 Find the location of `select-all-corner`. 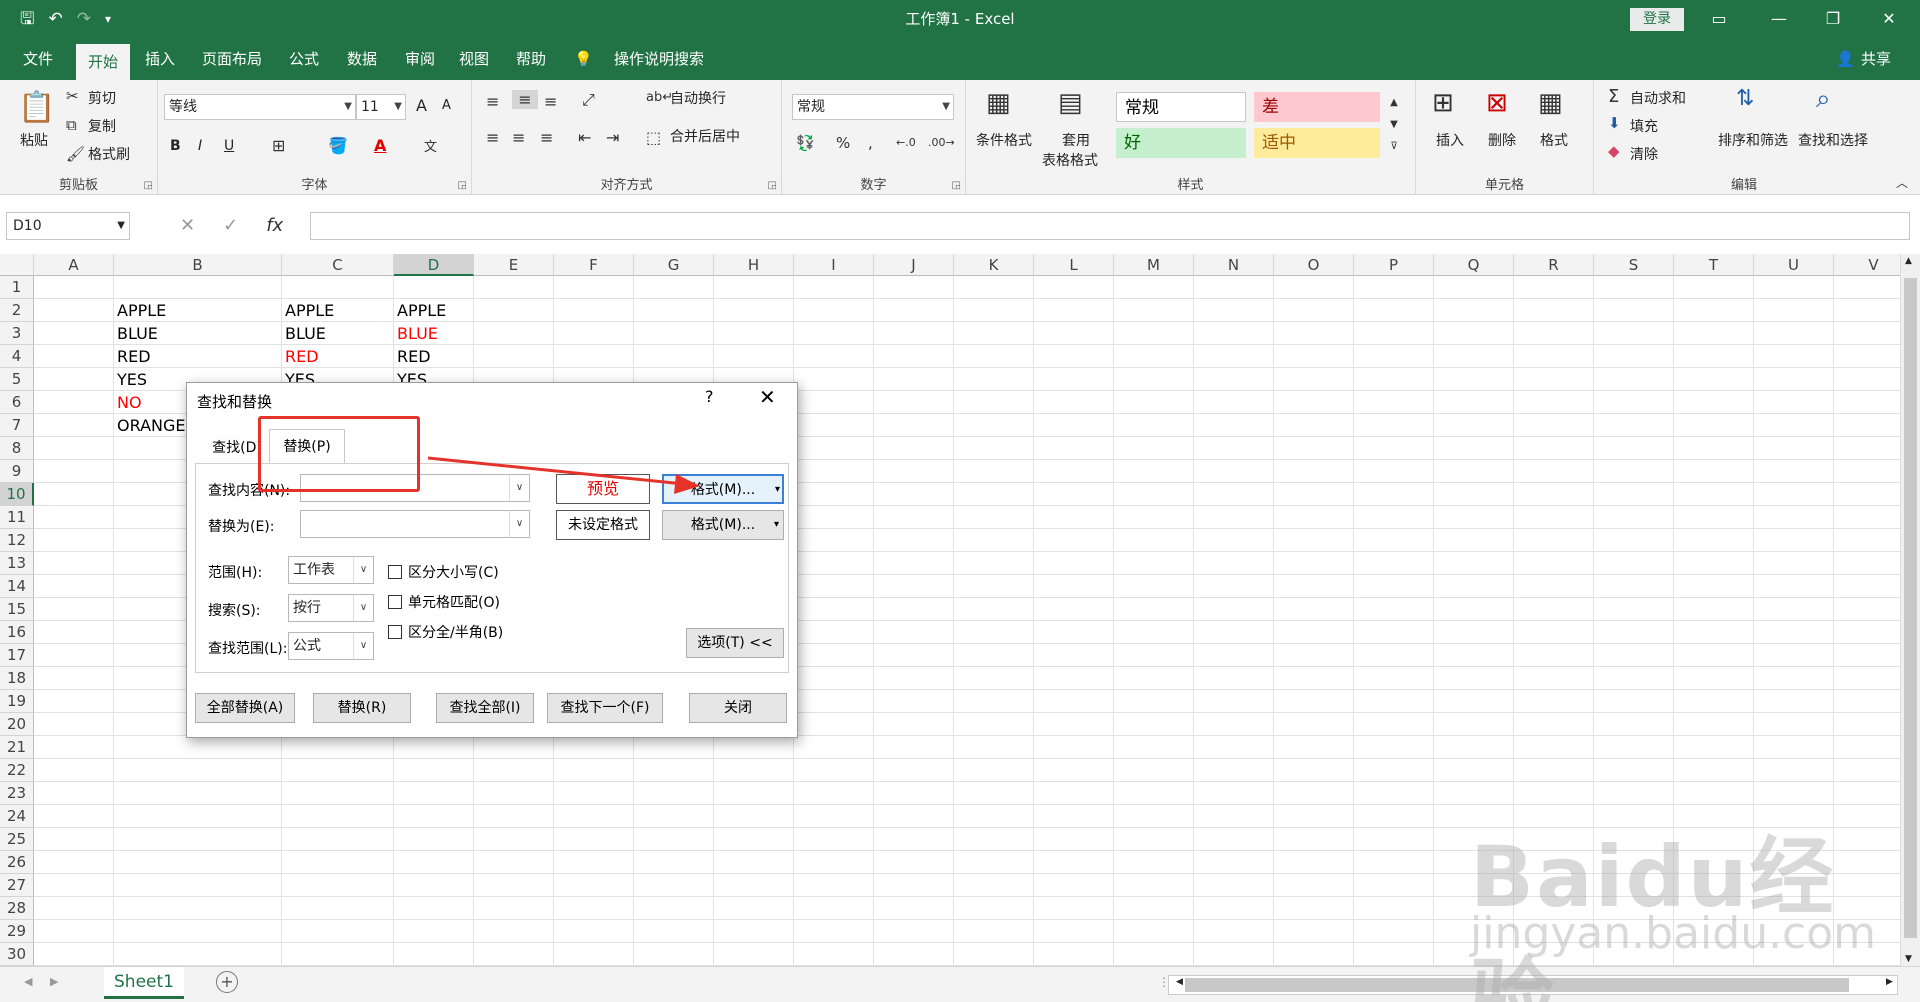

select-all-corner is located at coordinates (17, 265).